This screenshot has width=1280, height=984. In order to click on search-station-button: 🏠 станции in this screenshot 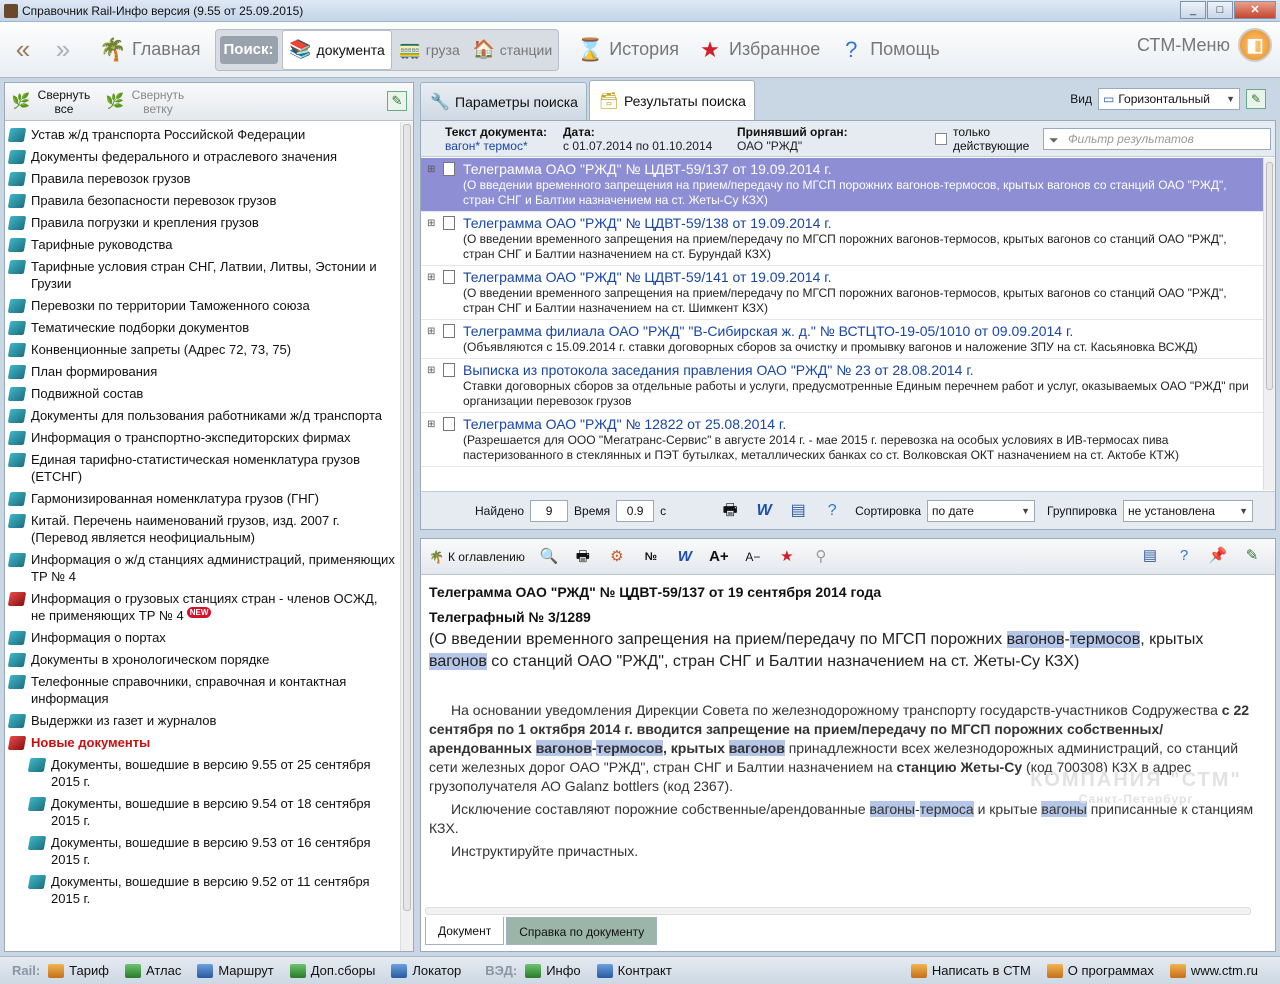, I will do `click(512, 50)`.